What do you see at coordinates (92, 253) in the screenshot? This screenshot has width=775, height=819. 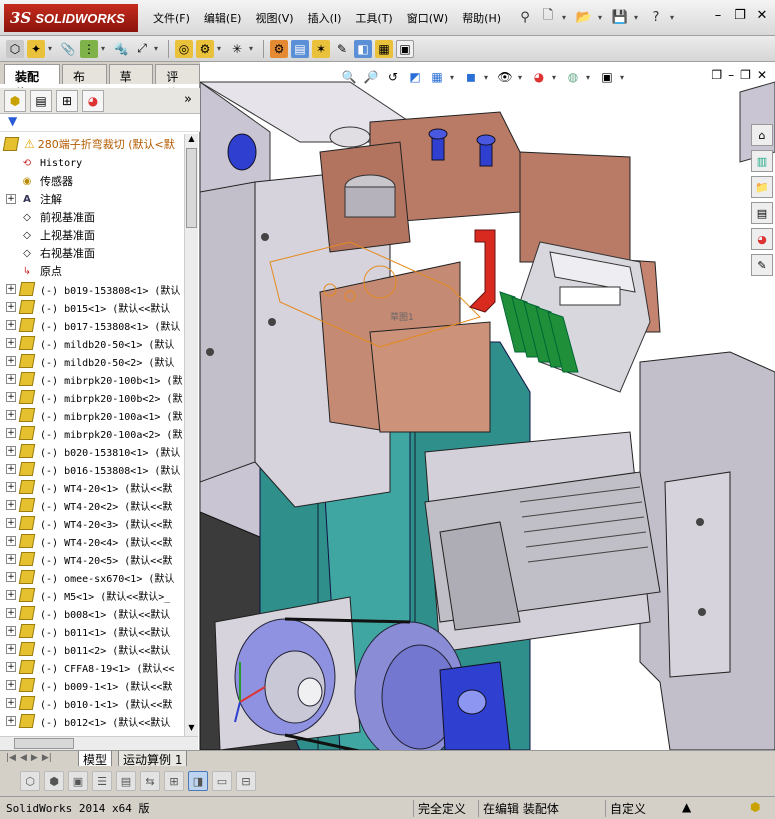 I see `tree-item-right-plane: ◇ 右视基准面` at bounding box center [92, 253].